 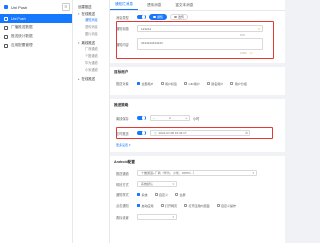 I want to click on content-row: 通知内容 3434343434343, so click(x=191, y=44).